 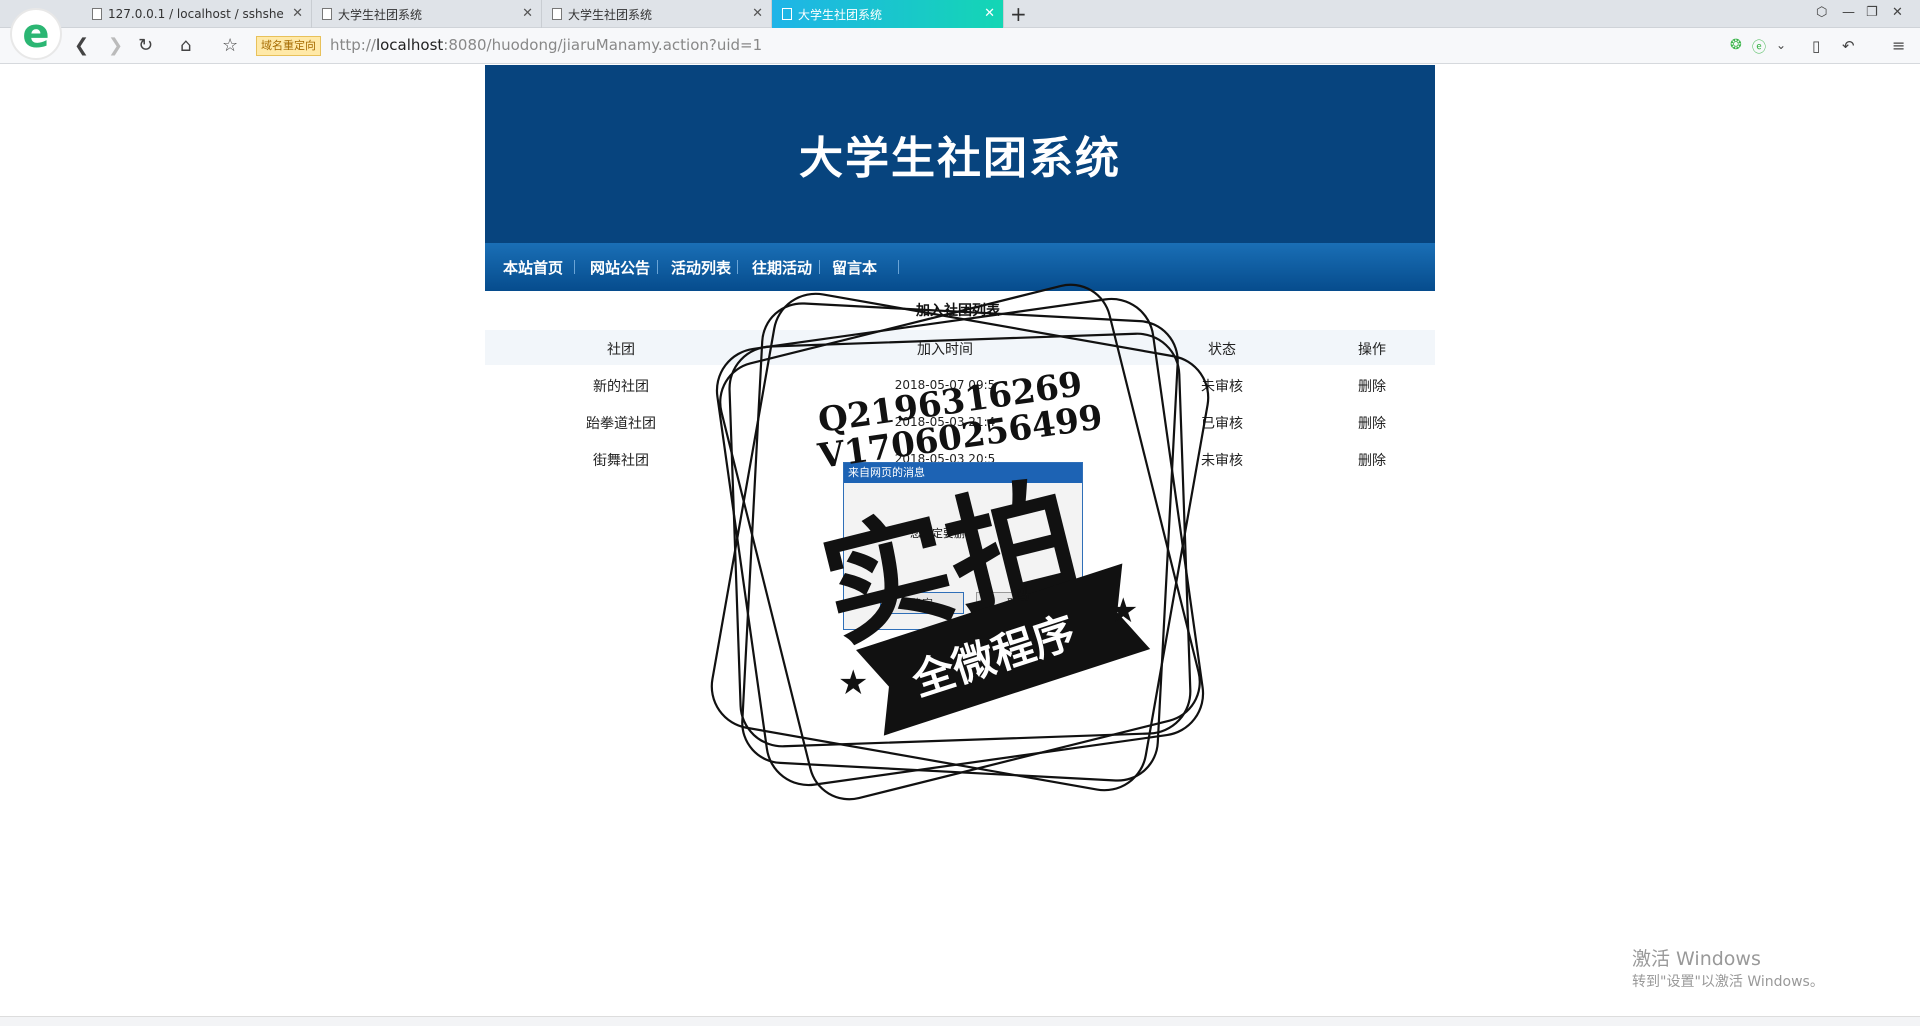 I want to click on ok-button: 确定, so click(x=922, y=603).